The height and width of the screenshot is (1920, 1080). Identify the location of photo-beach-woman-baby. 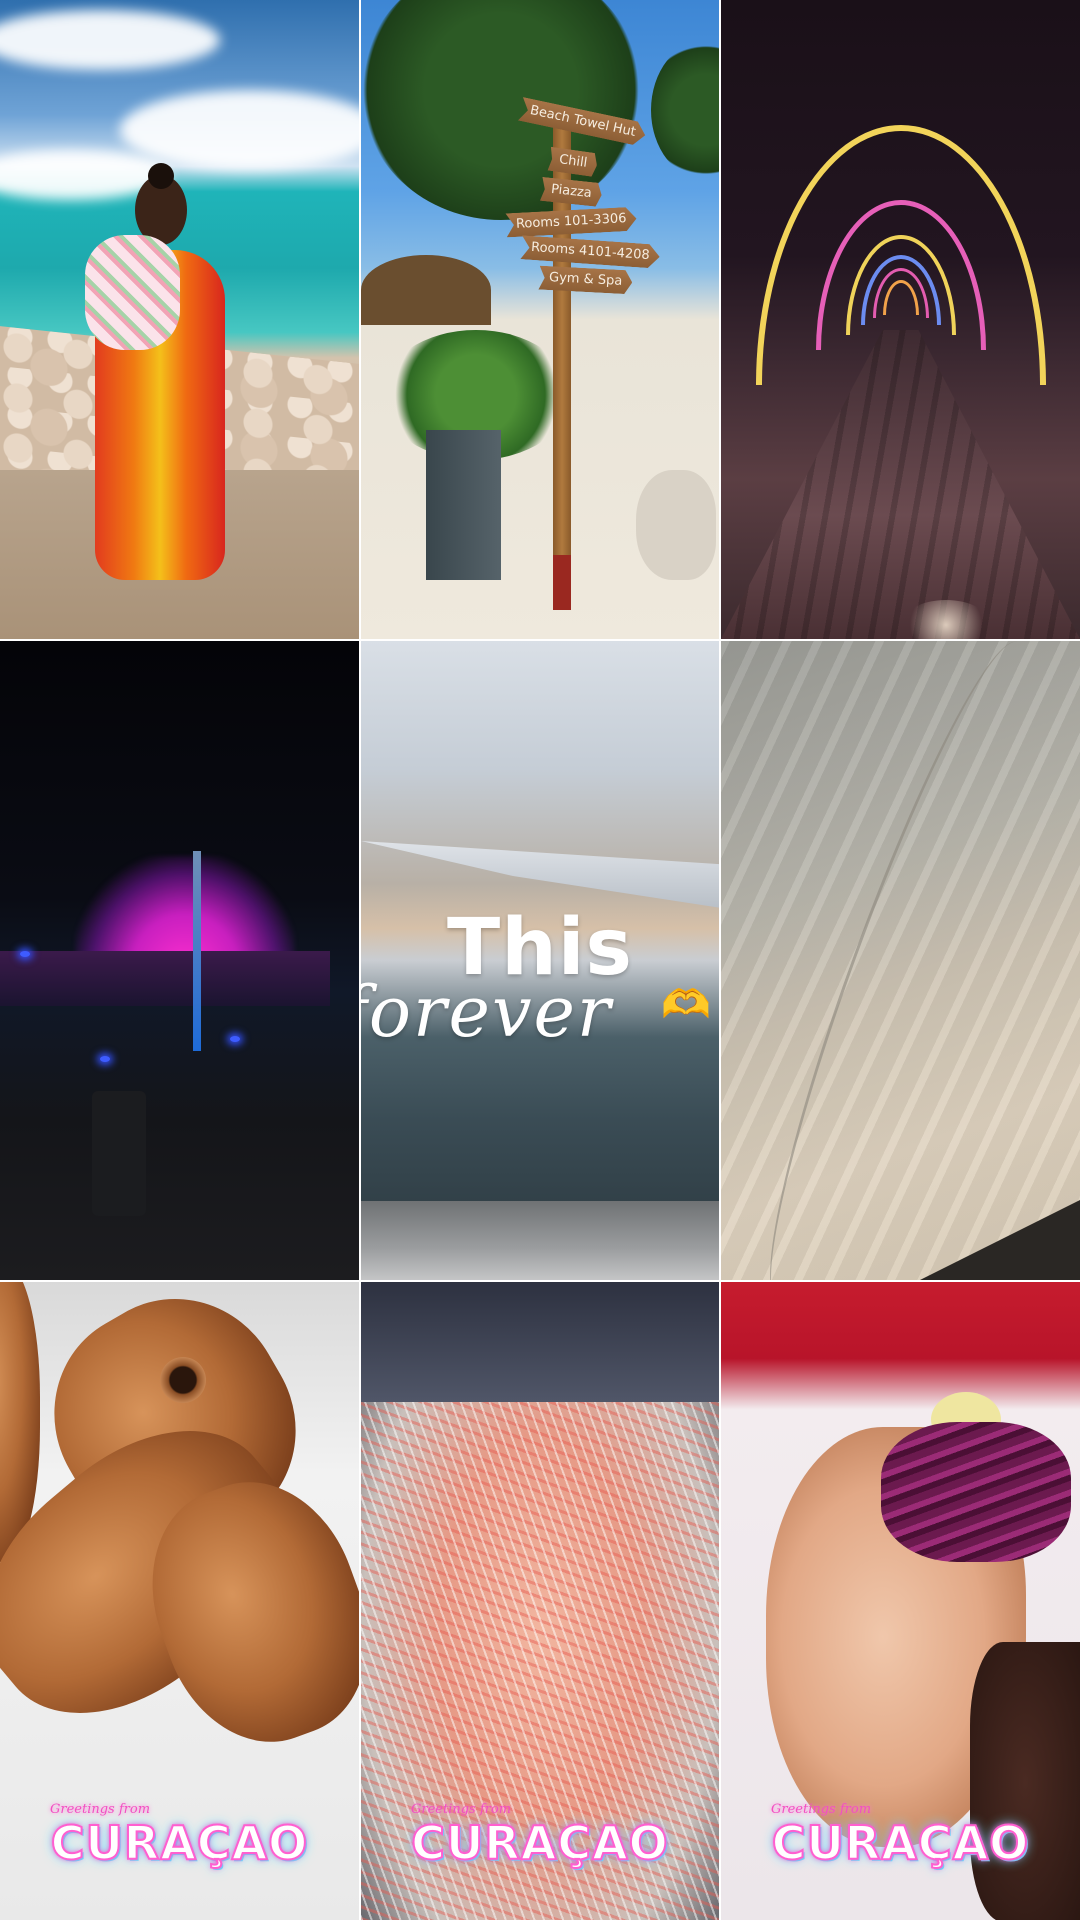
(179, 319).